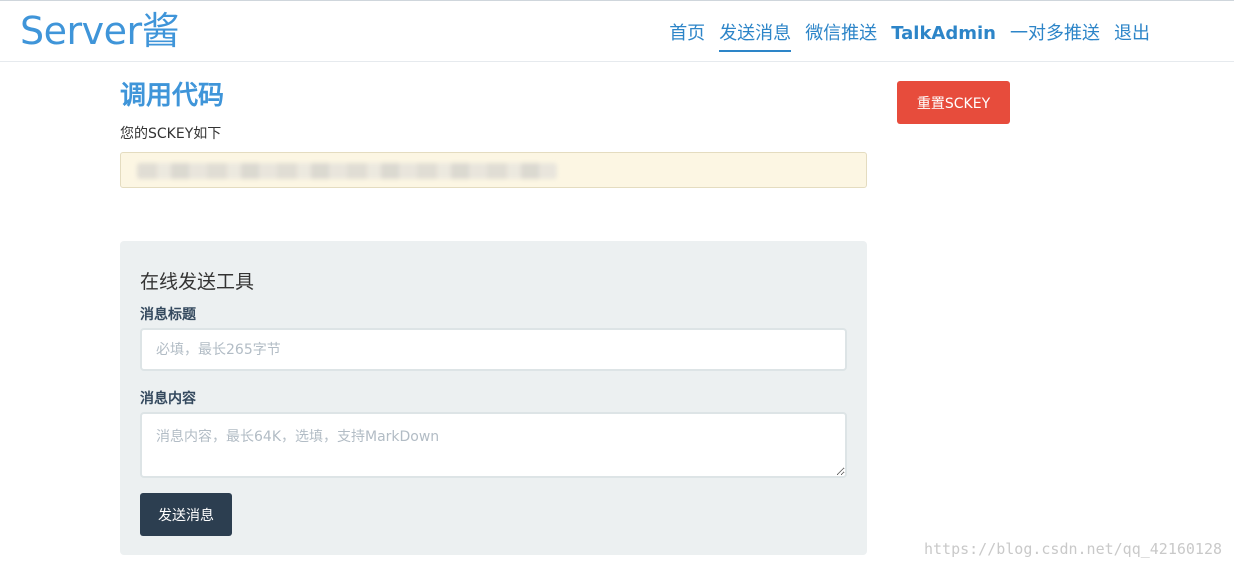 The width and height of the screenshot is (1234, 570). What do you see at coordinates (841, 36) in the screenshot?
I see `nav-wechat-push: 微信推送` at bounding box center [841, 36].